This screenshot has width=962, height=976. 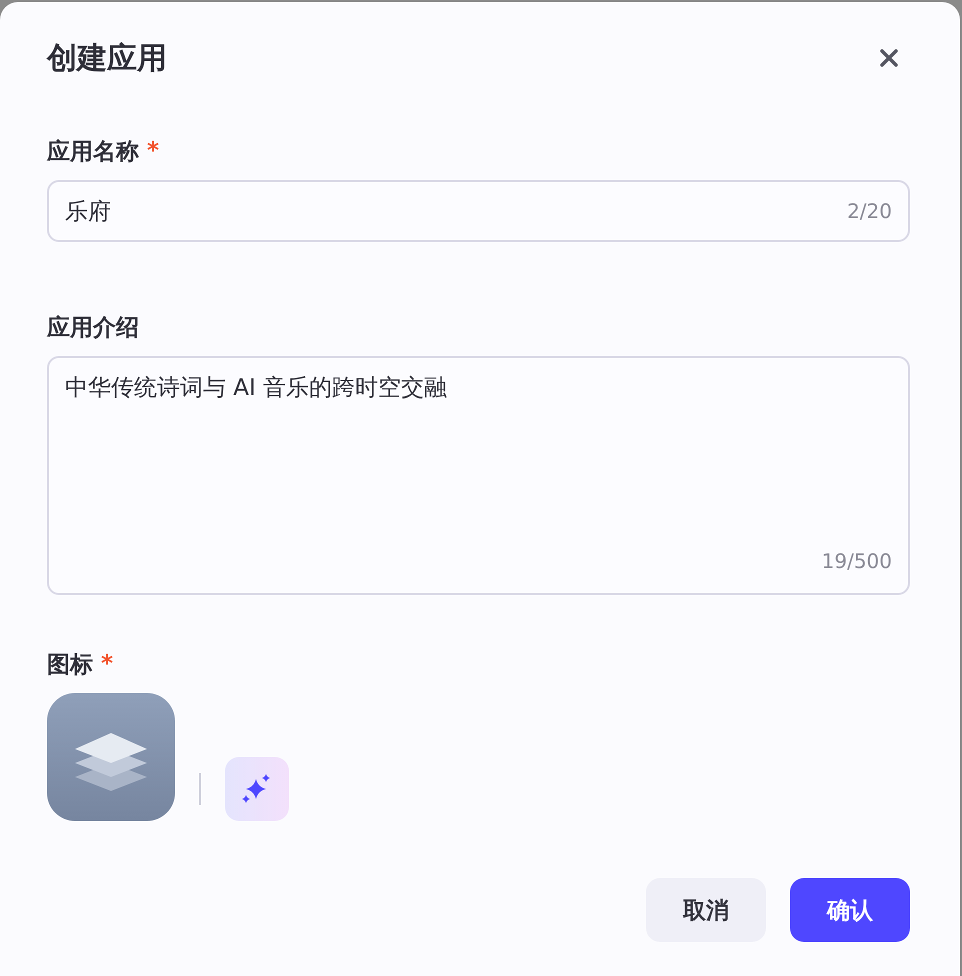 What do you see at coordinates (850, 910) in the screenshot?
I see `confirm-button: 确认` at bounding box center [850, 910].